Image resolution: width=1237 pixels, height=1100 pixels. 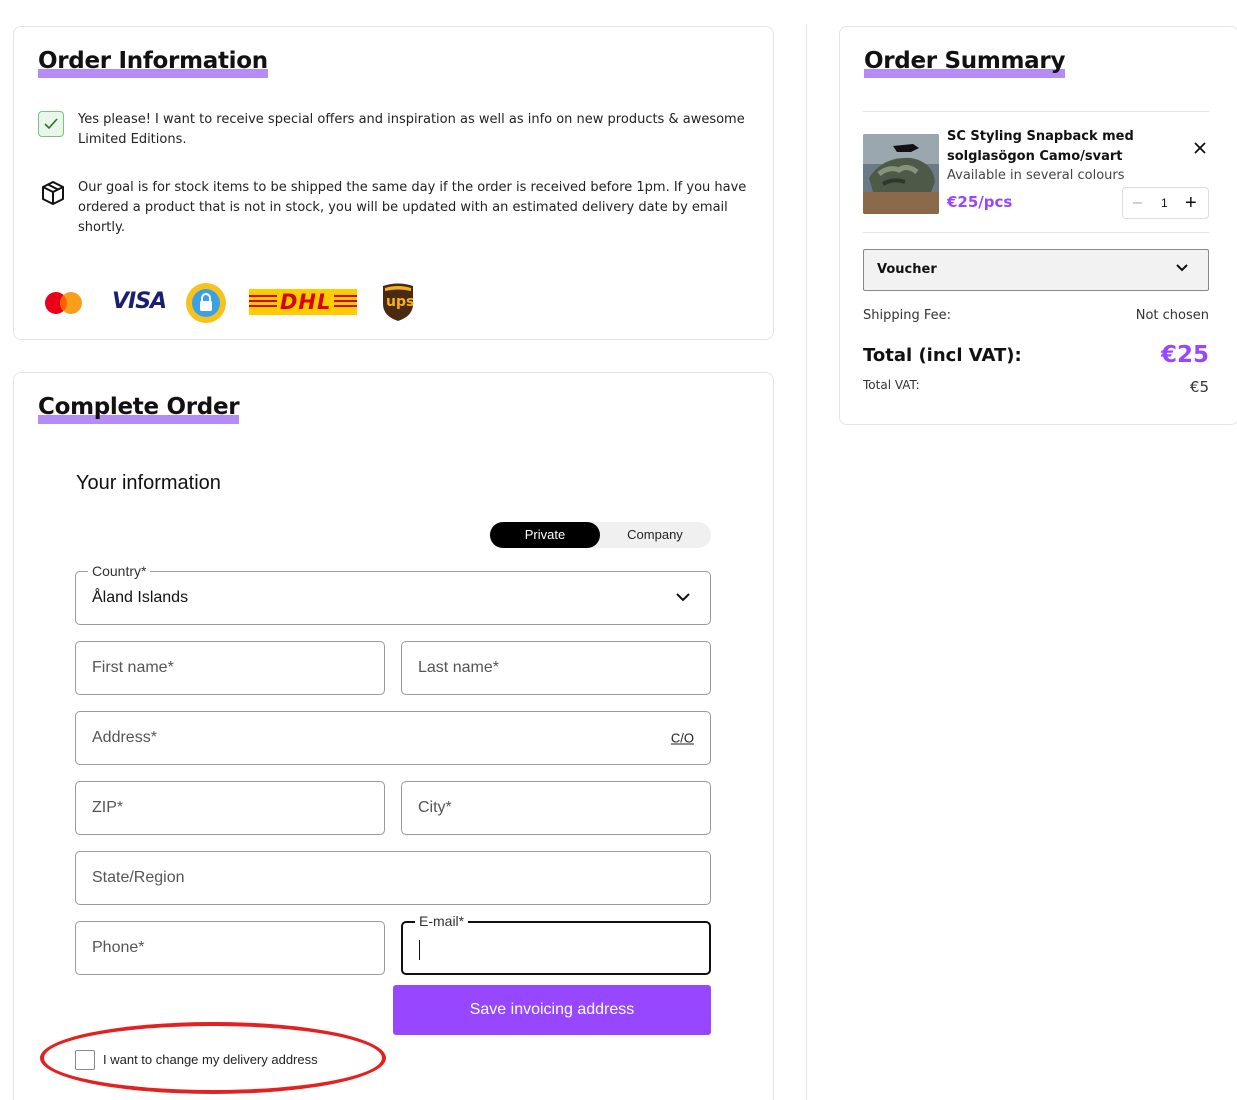 What do you see at coordinates (1200, 150) in the screenshot?
I see `remove-item-close-icon` at bounding box center [1200, 150].